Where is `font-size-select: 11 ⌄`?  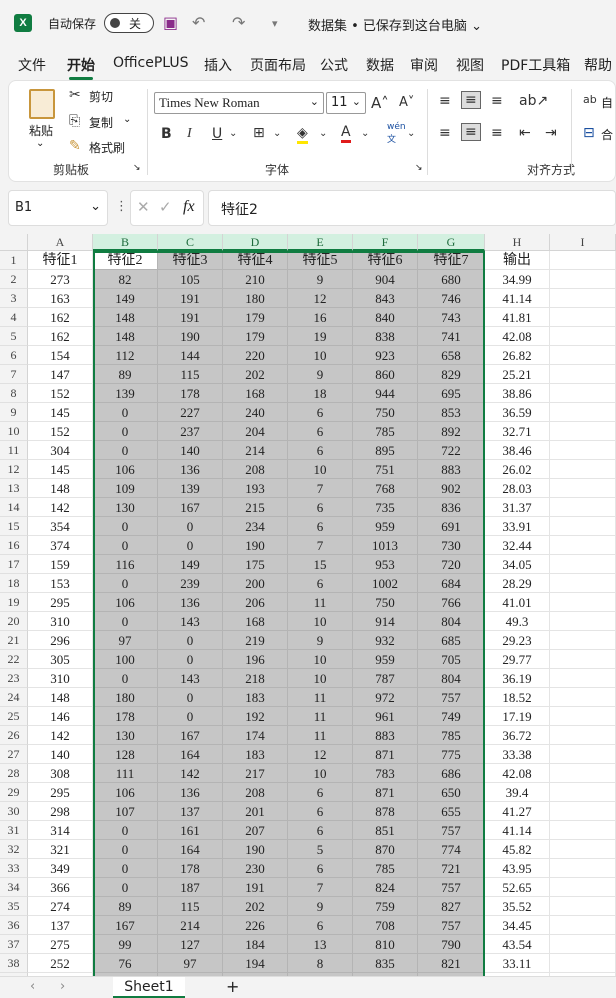
font-size-select: 11 ⌄ is located at coordinates (346, 103).